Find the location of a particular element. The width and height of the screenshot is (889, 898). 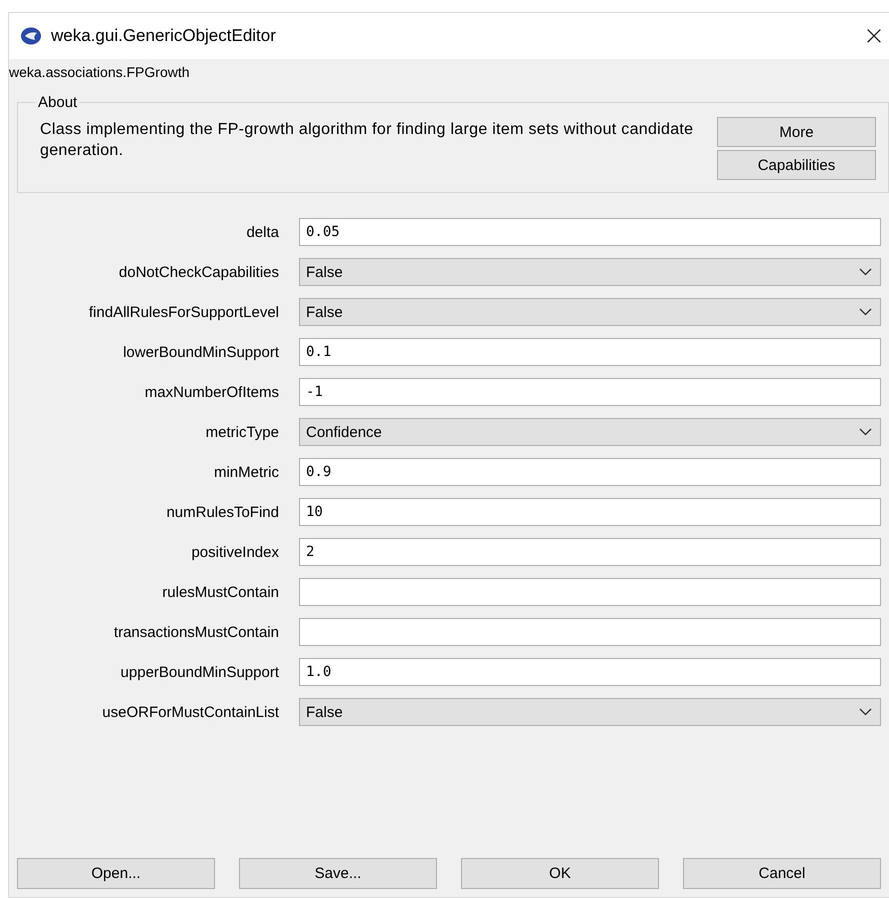

input-field: 0.9 is located at coordinates (590, 472).